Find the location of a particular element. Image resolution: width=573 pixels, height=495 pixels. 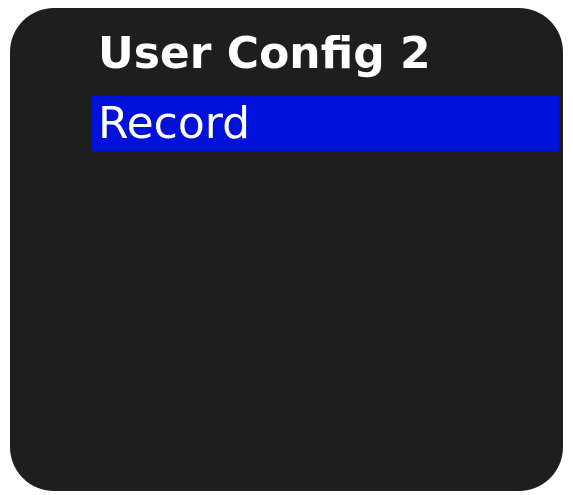

menu-list: Record is located at coordinates (325, 123).